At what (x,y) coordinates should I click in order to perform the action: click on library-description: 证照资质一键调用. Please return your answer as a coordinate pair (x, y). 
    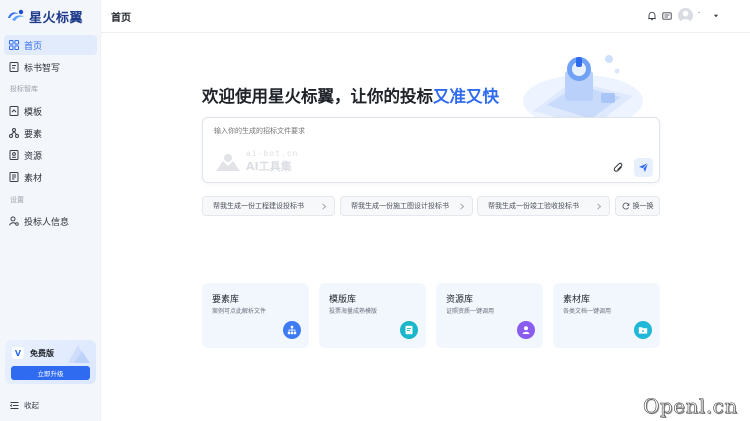
    Looking at the image, I should click on (470, 311).